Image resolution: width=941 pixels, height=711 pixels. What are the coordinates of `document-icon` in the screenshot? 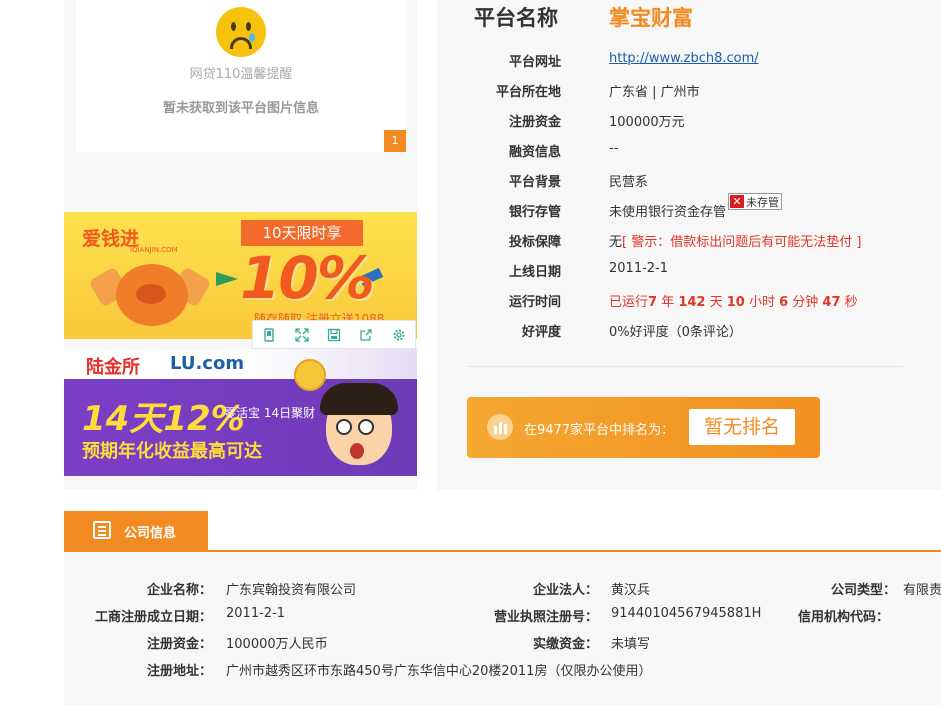 It's located at (102, 530).